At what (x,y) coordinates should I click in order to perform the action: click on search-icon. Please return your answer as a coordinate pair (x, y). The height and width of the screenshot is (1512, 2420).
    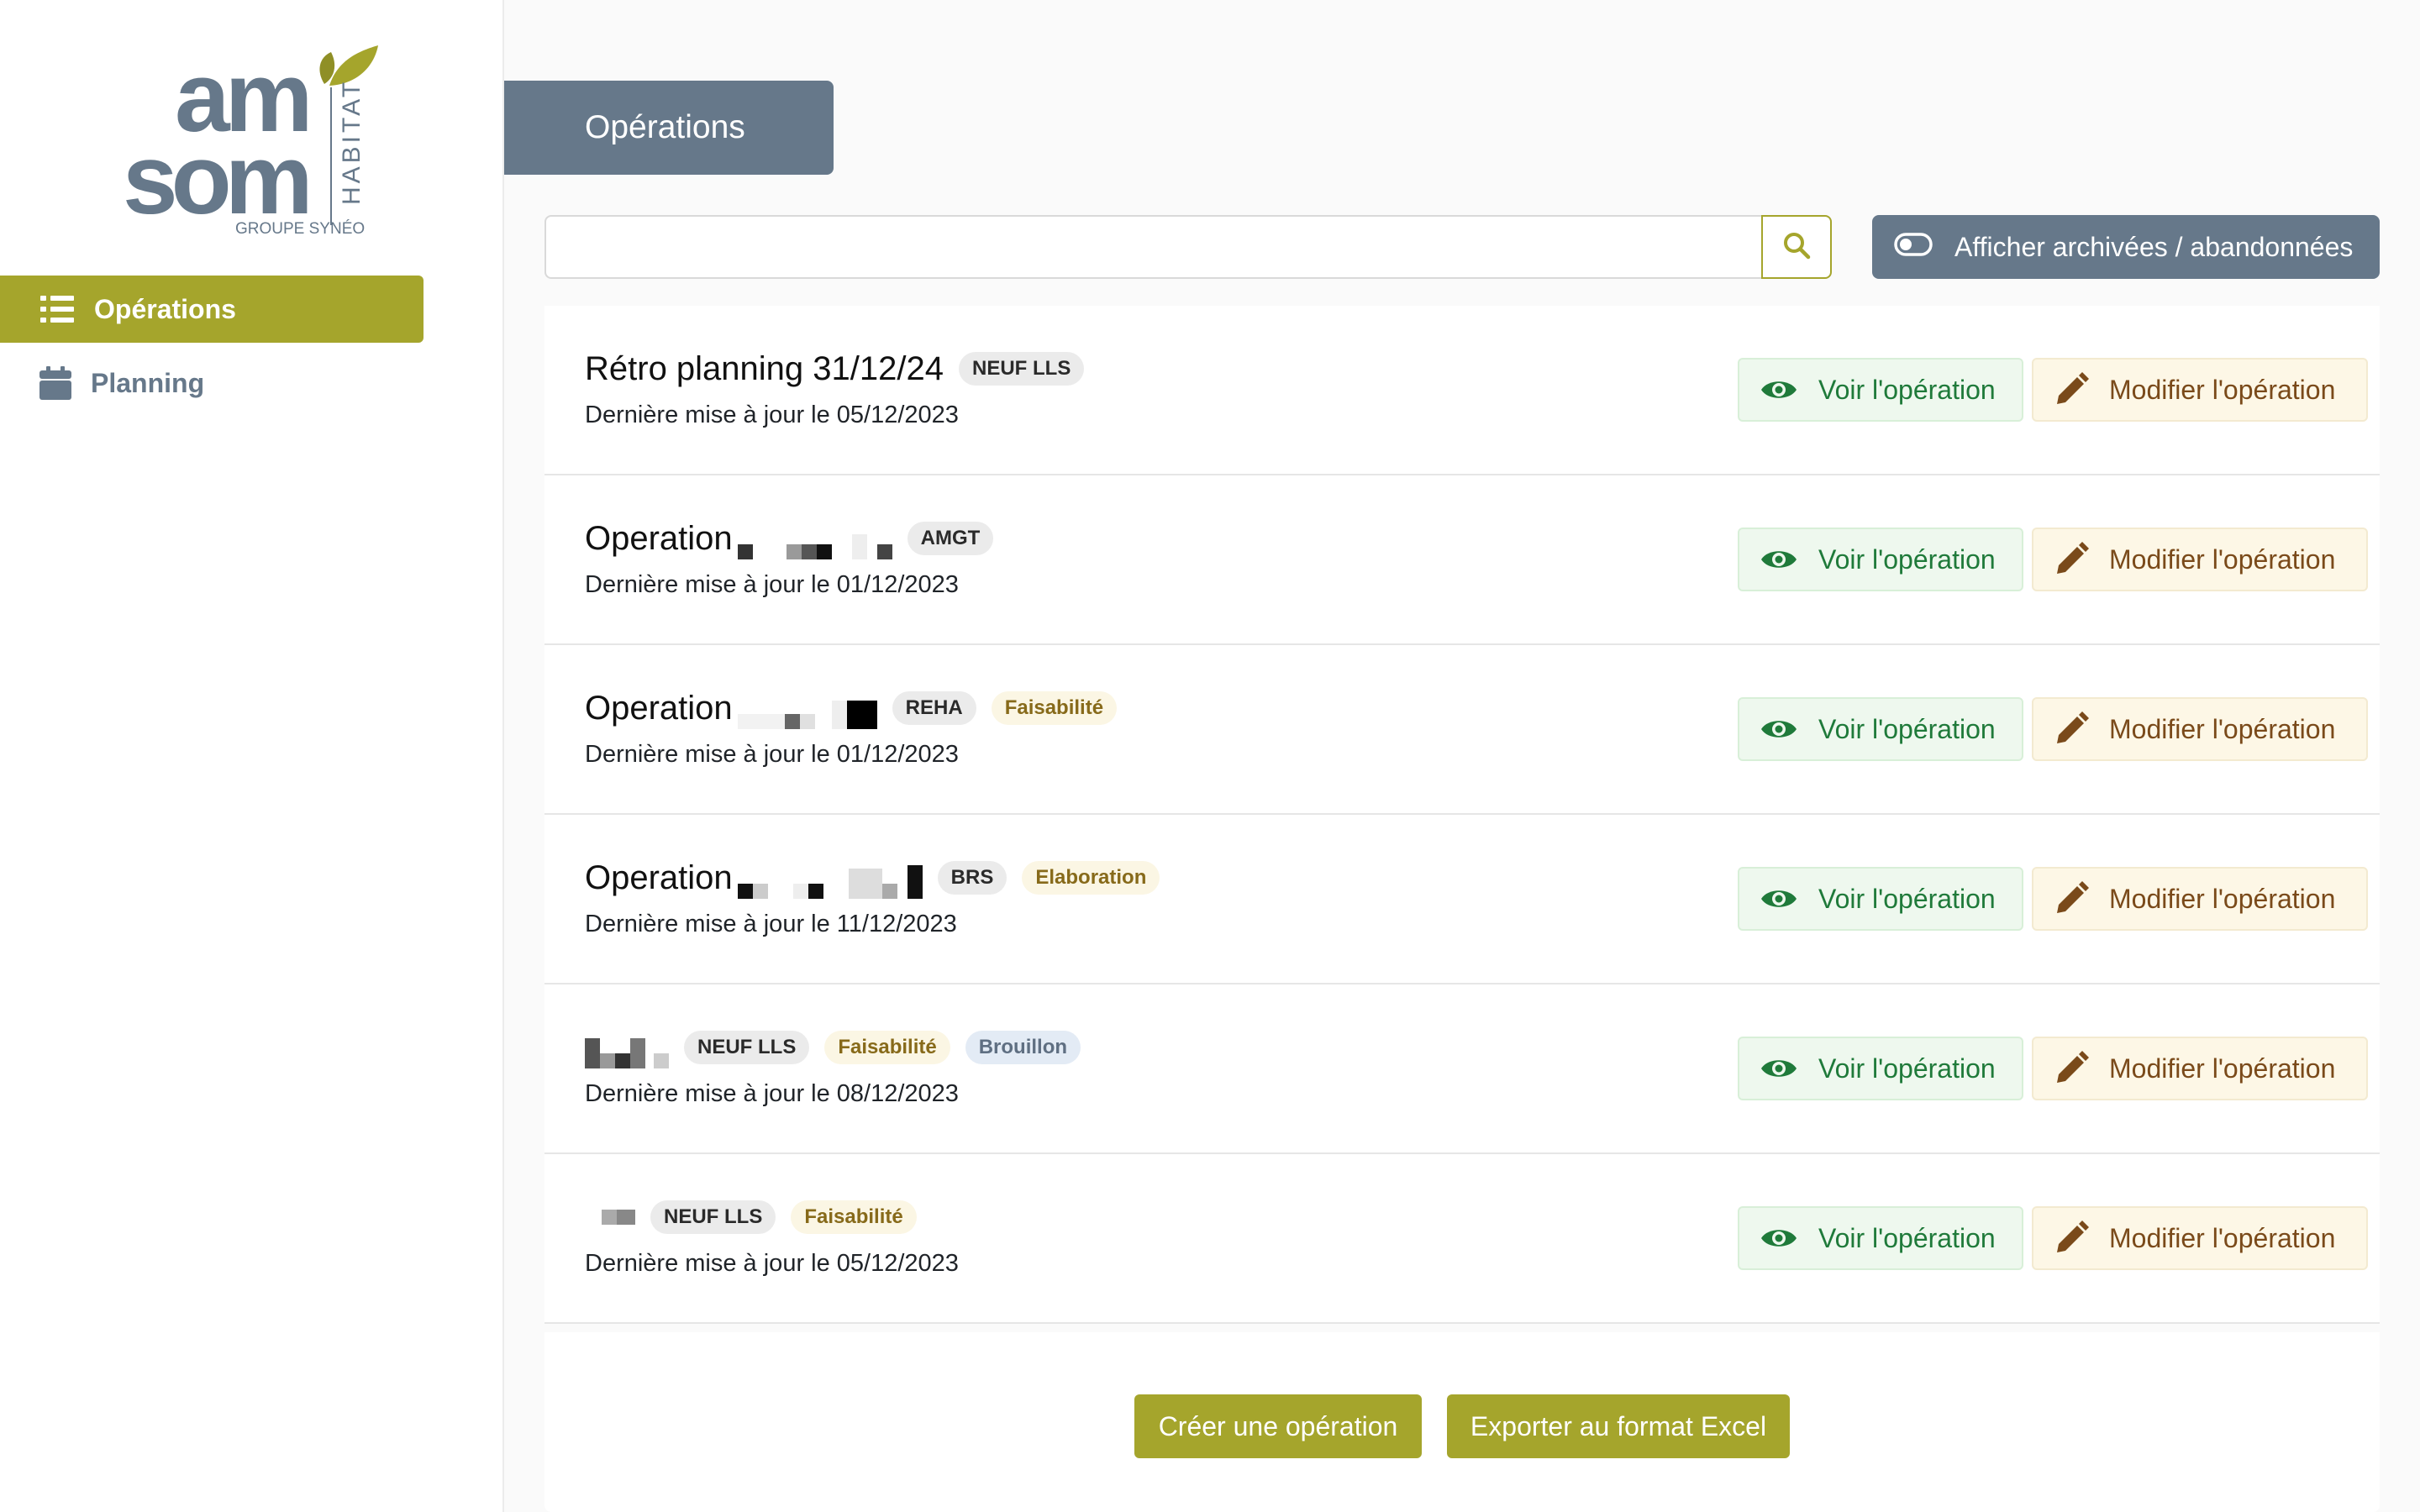
    Looking at the image, I should click on (1797, 247).